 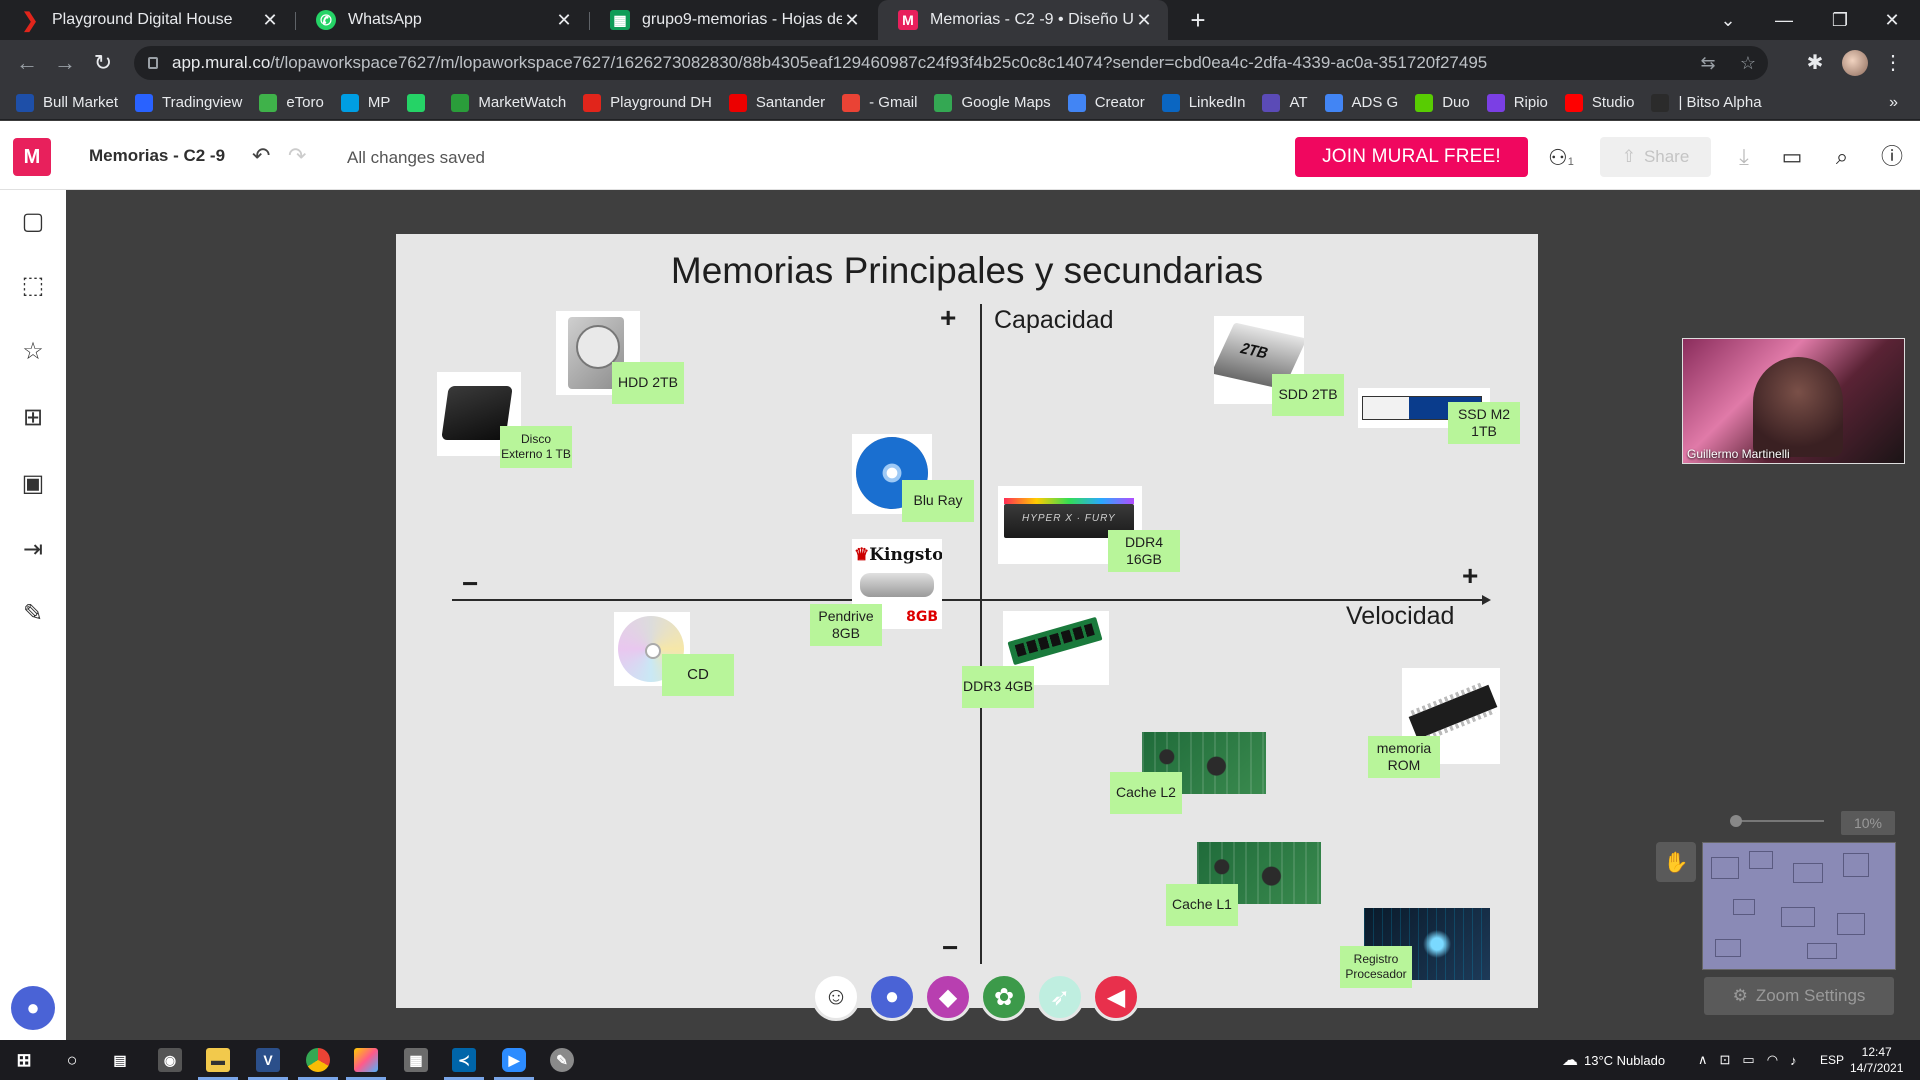 What do you see at coordinates (1202, 905) in the screenshot?
I see `sticky-note-cache-l1: Cache L1` at bounding box center [1202, 905].